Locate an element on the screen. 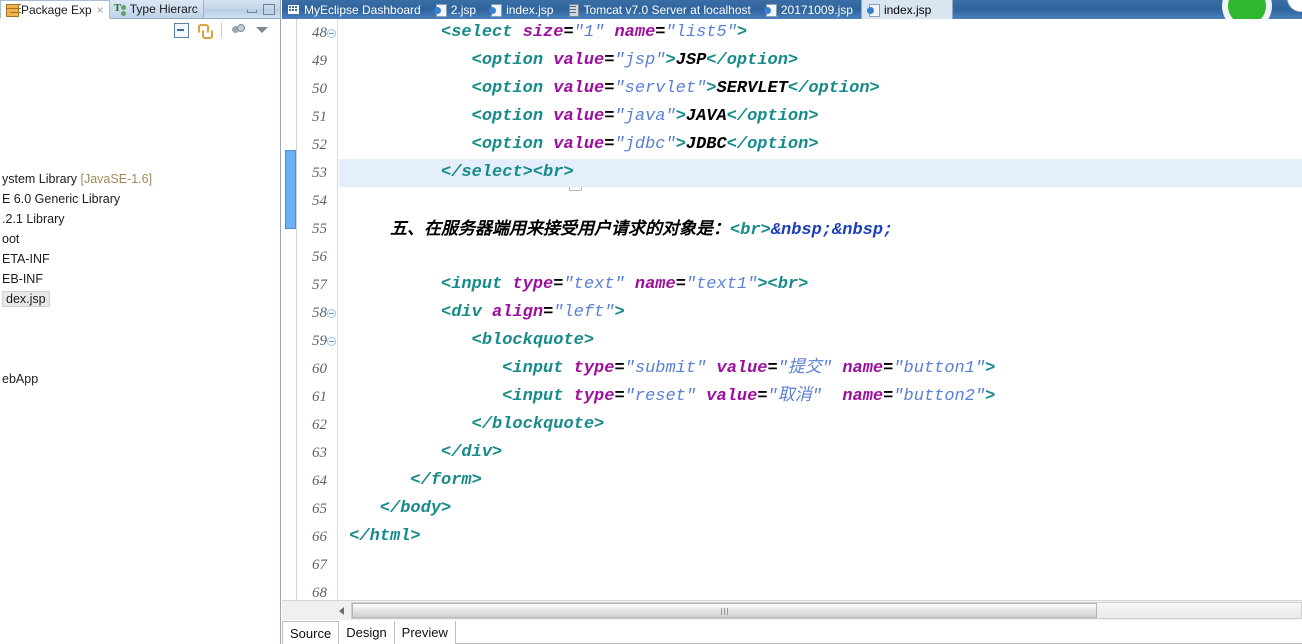 The width and height of the screenshot is (1302, 644). code-token: 五、在服务器端用来接受用户请求的对象是： is located at coordinates (560, 229).